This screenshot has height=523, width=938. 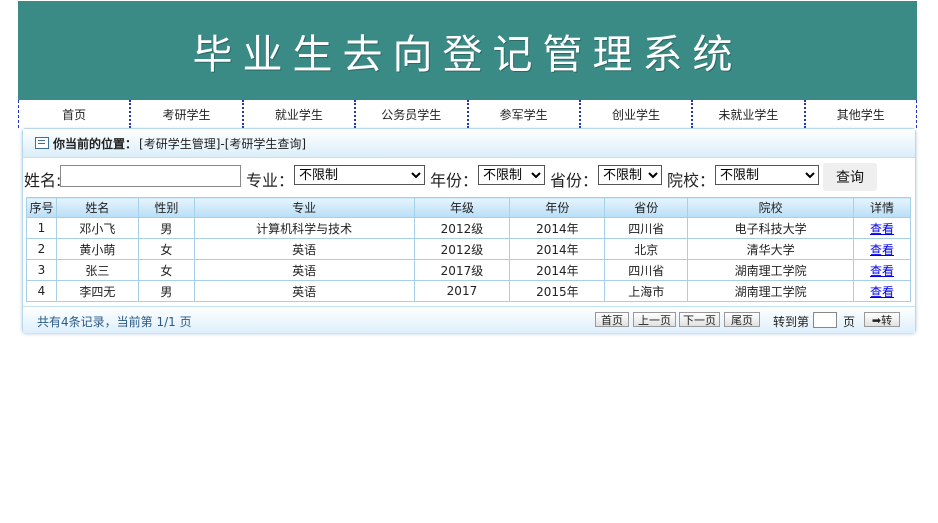 I want to click on cell-province: 上海市, so click(x=646, y=291).